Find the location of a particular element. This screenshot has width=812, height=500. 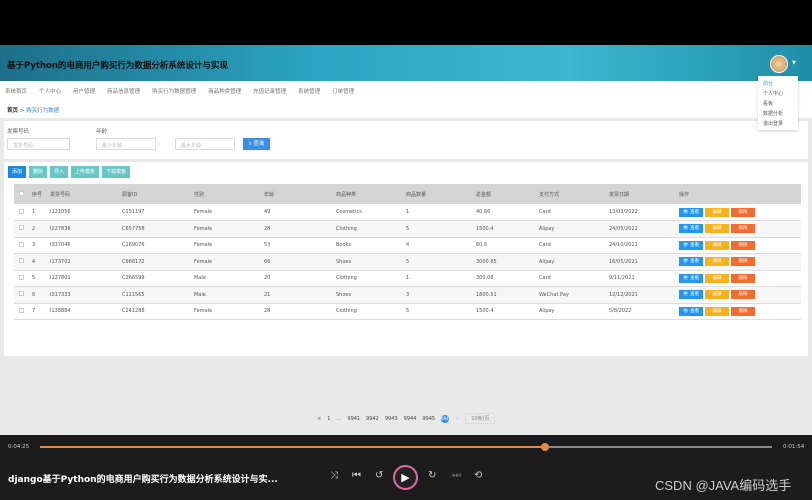

menu-item-dashboard: 看板 is located at coordinates (778, 104).